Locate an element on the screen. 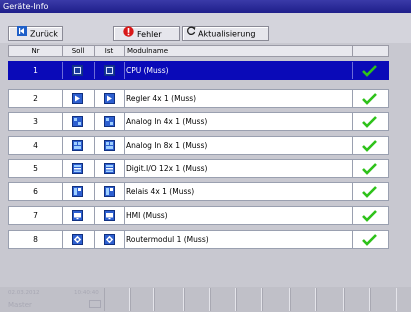 The width and height of the screenshot is (411, 312). row-module-name: Regler 4x 1 (Muss) is located at coordinates (161, 98).